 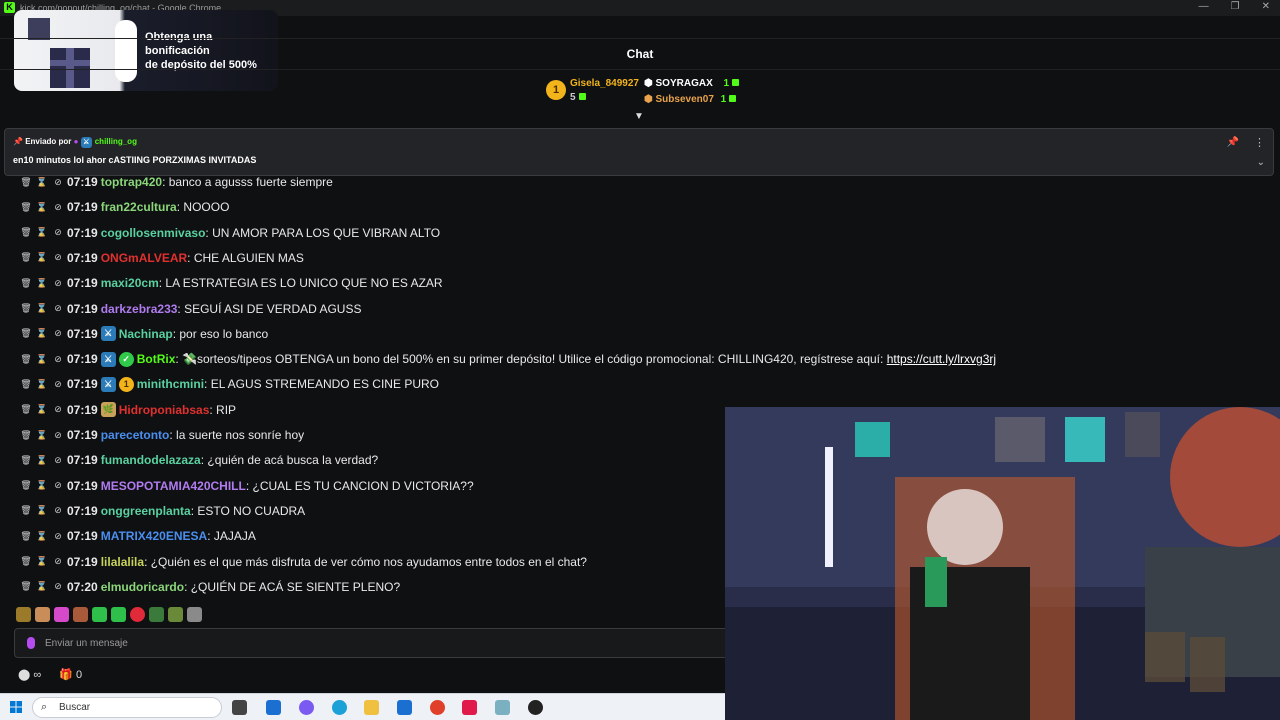 I want to click on gift-count: 🎁 0, so click(x=70, y=674).